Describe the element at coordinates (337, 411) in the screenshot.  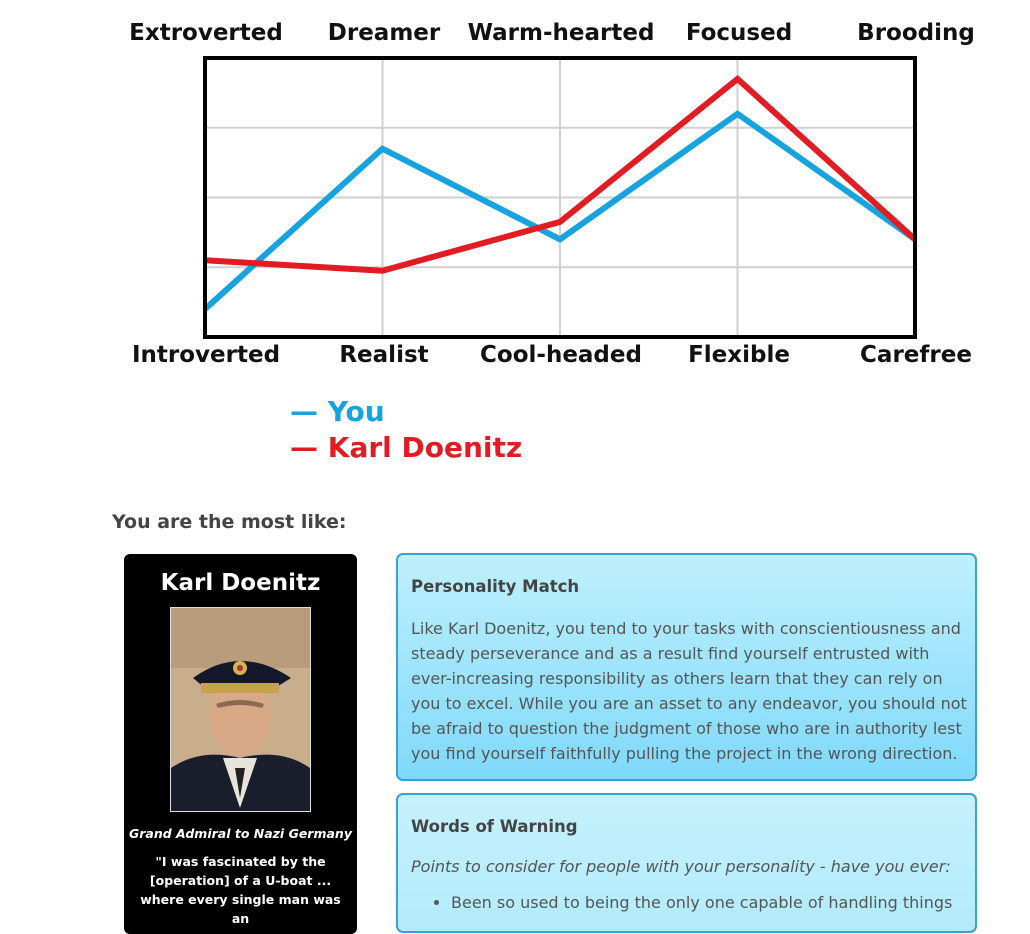
I see `legend-you: — You` at that location.